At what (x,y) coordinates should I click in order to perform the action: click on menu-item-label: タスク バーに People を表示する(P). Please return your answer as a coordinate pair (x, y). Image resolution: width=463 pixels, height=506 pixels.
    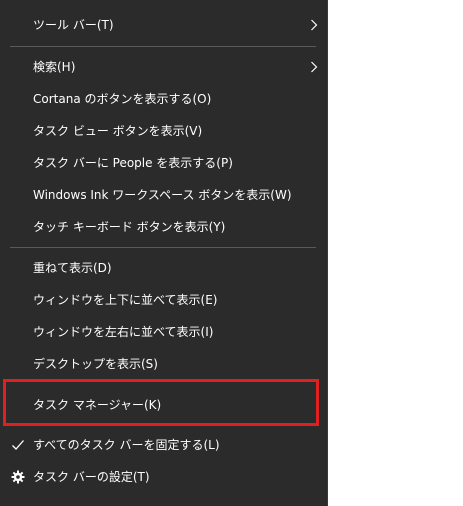
    Looking at the image, I should click on (133, 163).